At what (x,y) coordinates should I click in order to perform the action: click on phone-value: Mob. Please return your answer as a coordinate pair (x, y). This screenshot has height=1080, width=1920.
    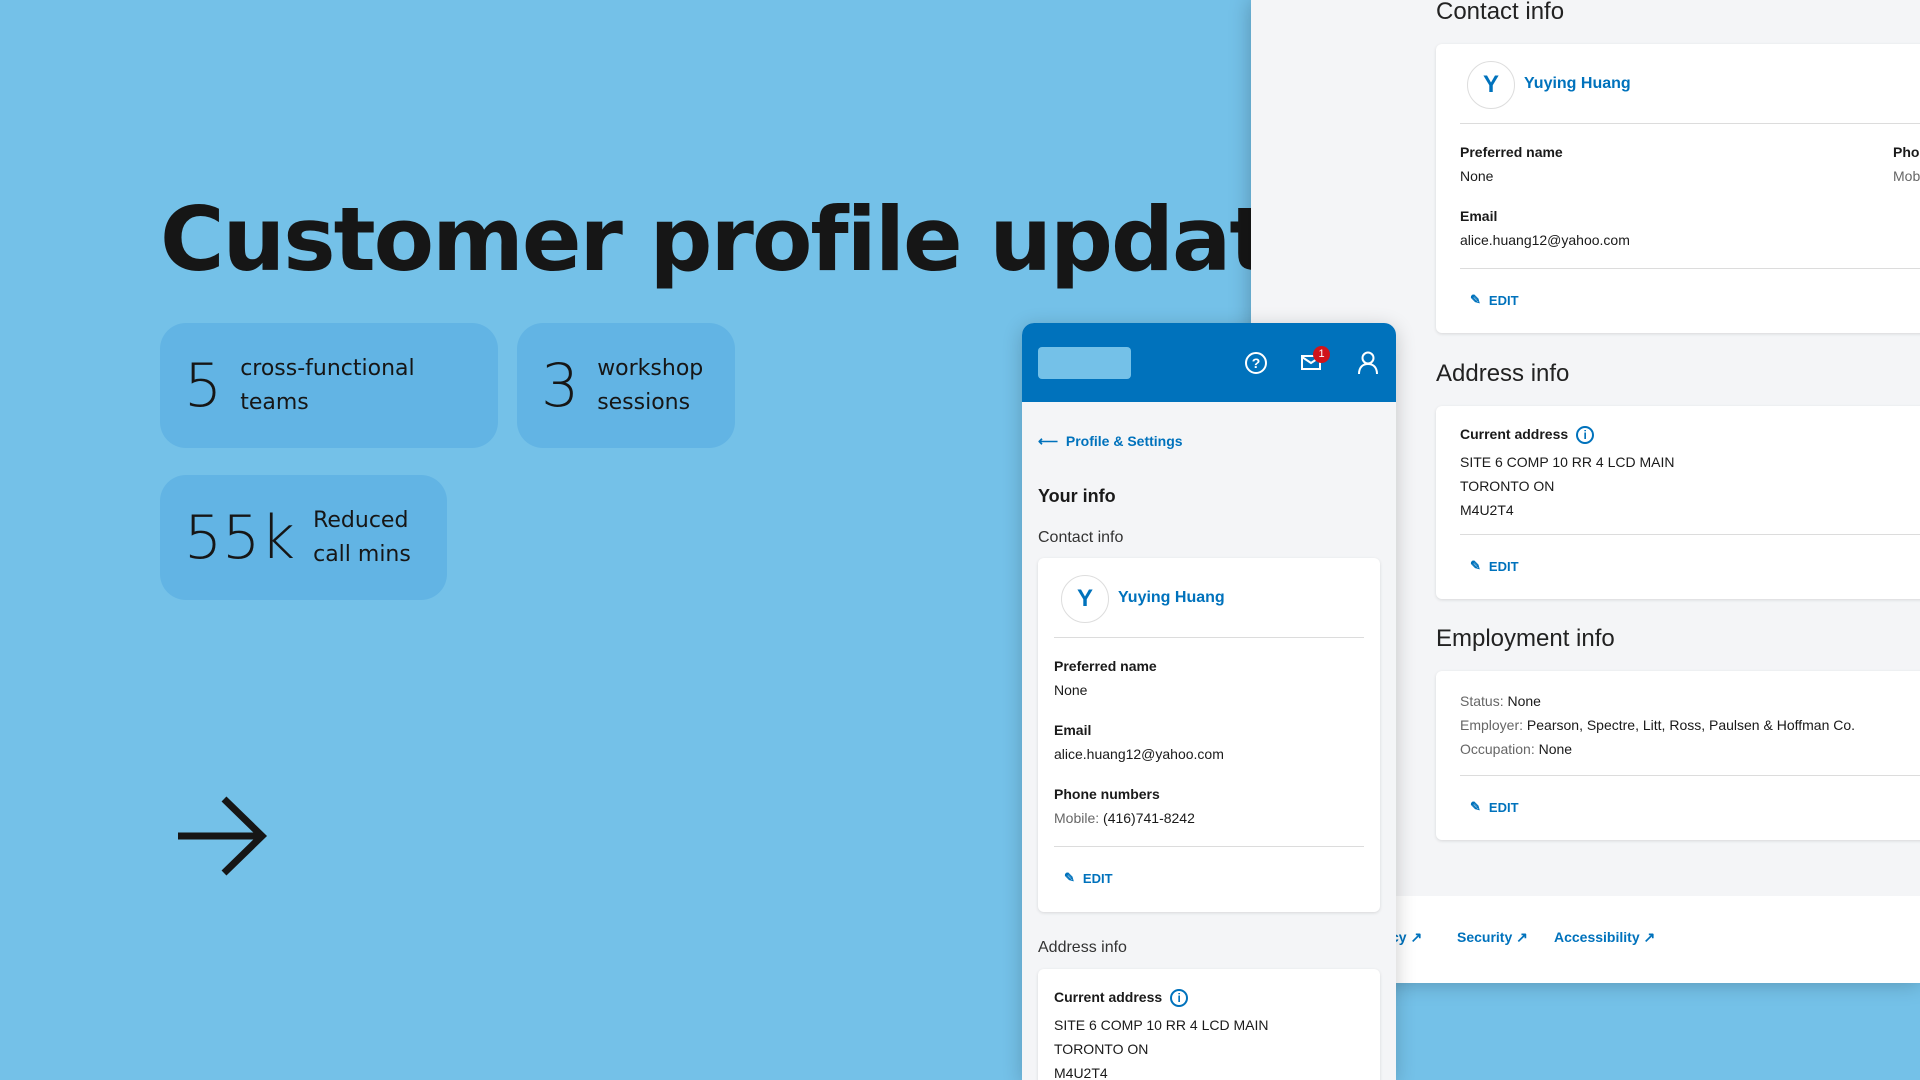
    Looking at the image, I should click on (1906, 176).